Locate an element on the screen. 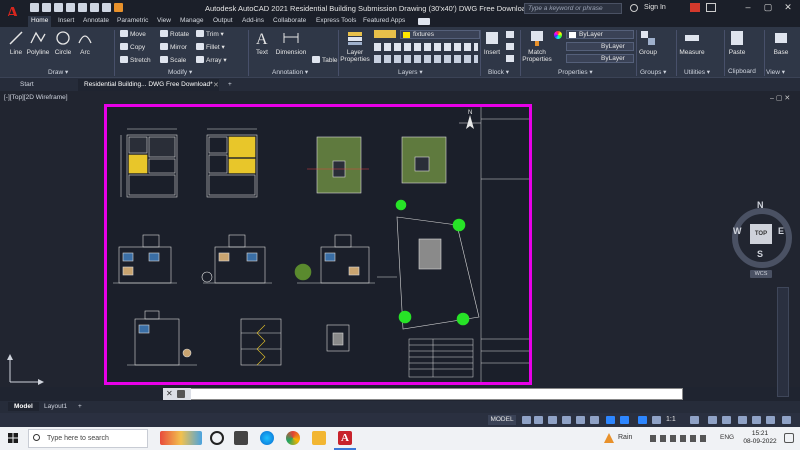  measure-button: Measure is located at coordinates (692, 42).